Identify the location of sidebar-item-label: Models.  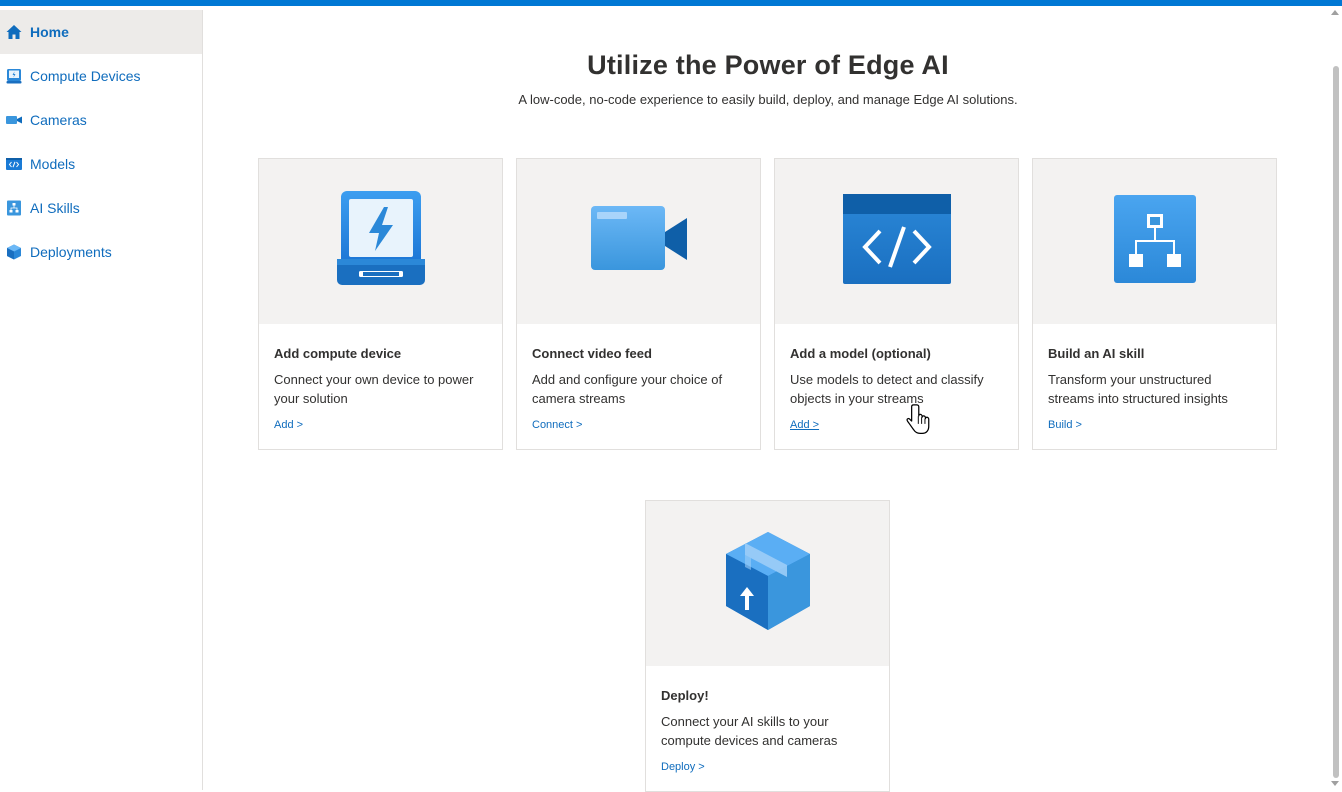
(53, 164).